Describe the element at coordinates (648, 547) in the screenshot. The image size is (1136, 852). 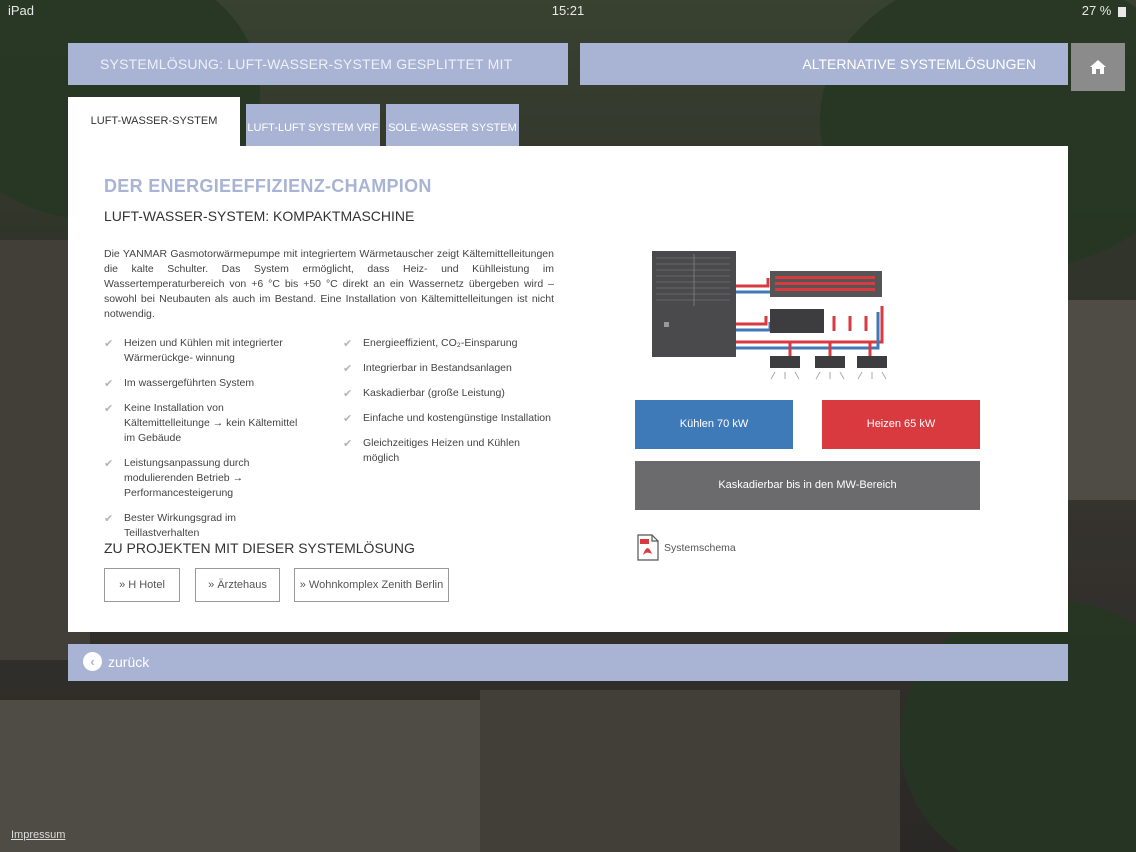
I see `pdf-icon` at that location.